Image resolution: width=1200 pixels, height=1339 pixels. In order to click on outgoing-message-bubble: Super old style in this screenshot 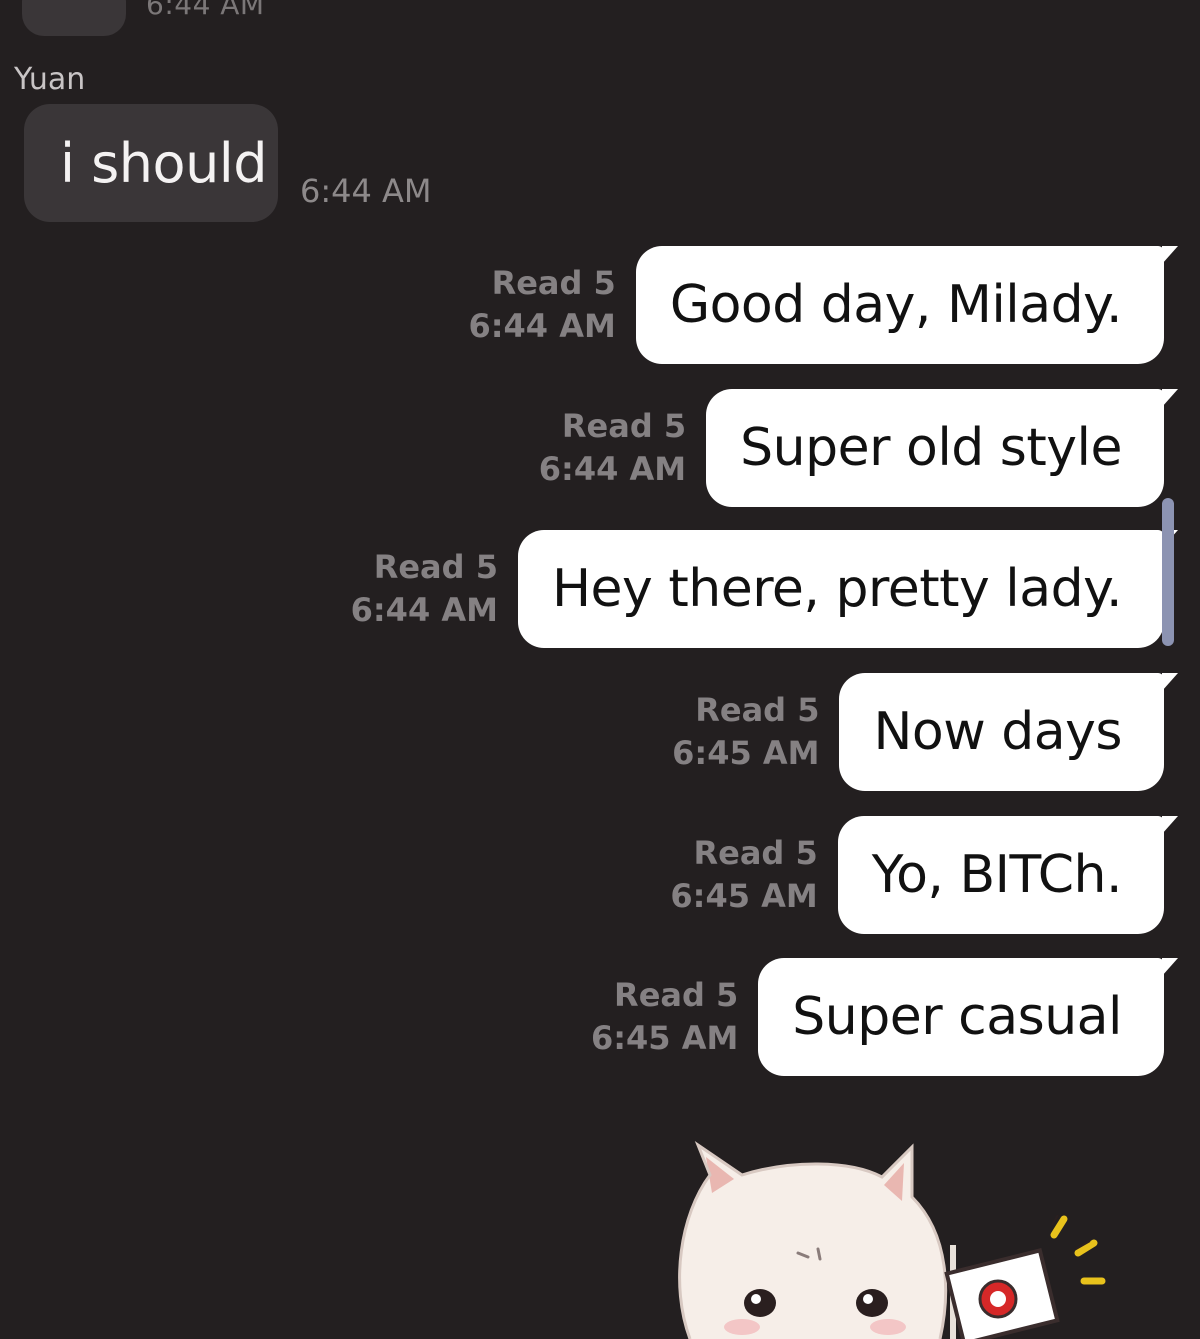, I will do `click(942, 448)`.